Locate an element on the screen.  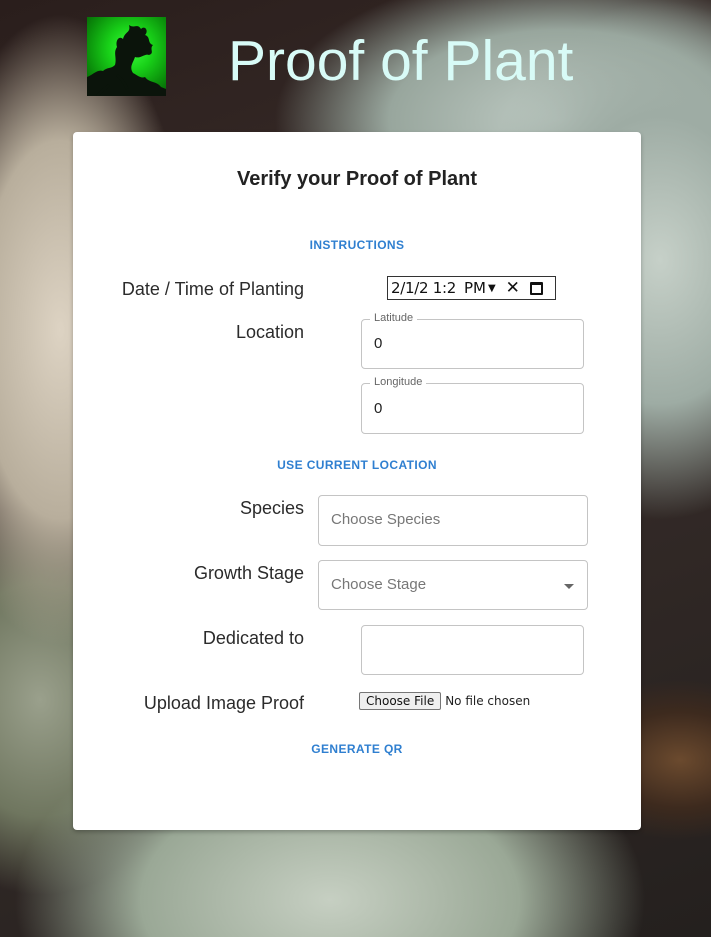
file-upload: Choose File No file chosen is located at coordinates (444, 701).